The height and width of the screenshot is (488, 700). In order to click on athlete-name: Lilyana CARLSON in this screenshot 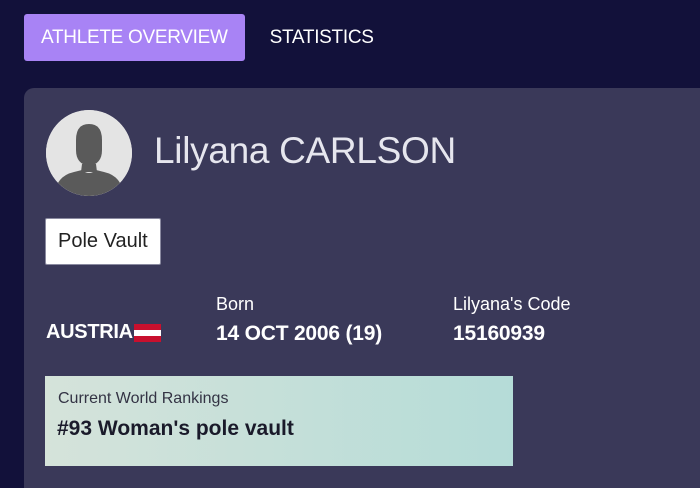, I will do `click(305, 150)`.